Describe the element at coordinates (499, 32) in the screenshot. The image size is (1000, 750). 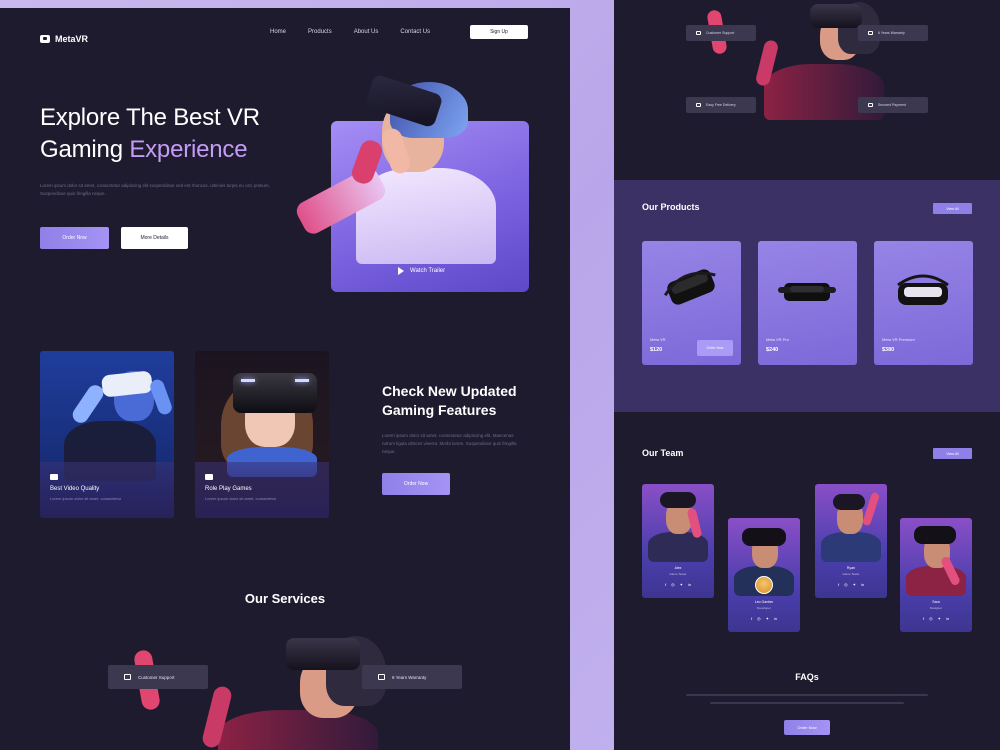
I see `signup-button: Sign Up` at that location.